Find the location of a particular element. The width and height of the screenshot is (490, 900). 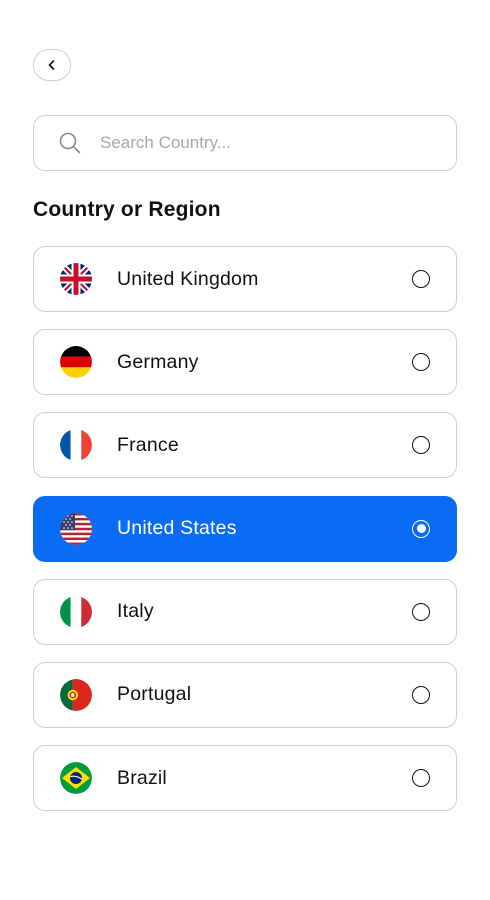

country-name: United Kingdom is located at coordinates (188, 278).